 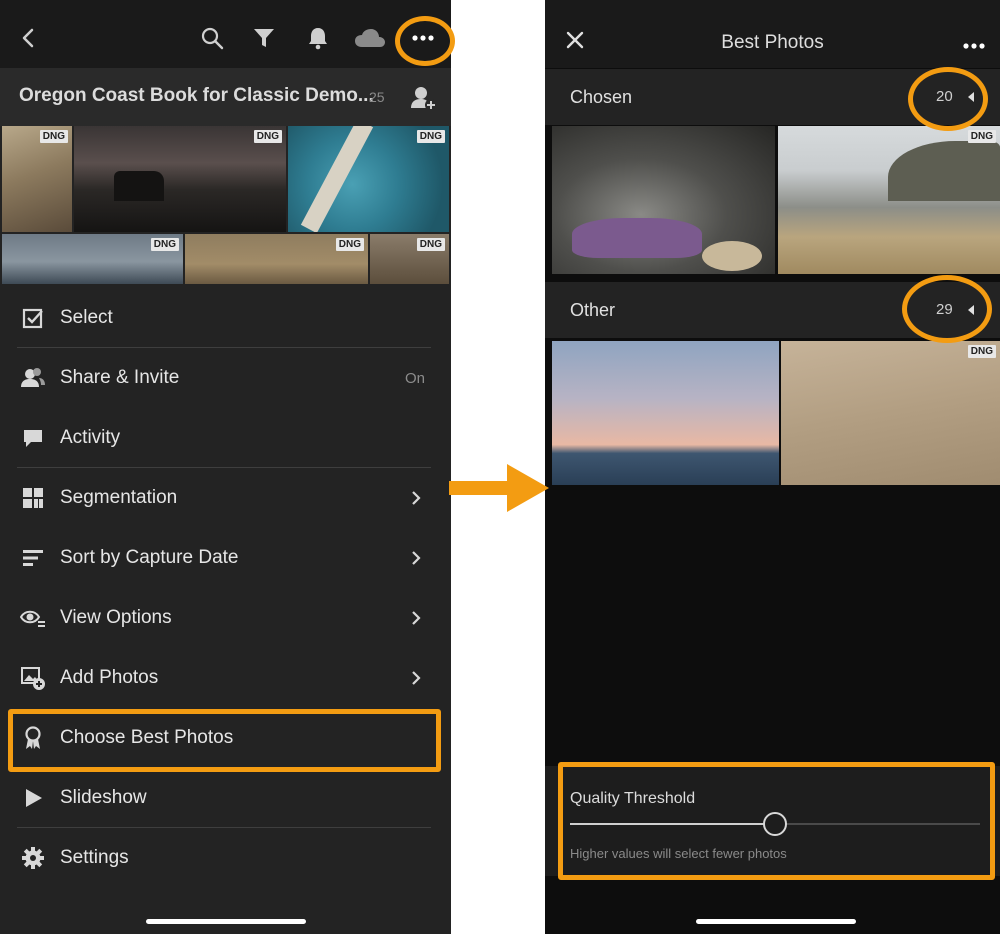 I want to click on gear-icon, so click(x=33, y=858).